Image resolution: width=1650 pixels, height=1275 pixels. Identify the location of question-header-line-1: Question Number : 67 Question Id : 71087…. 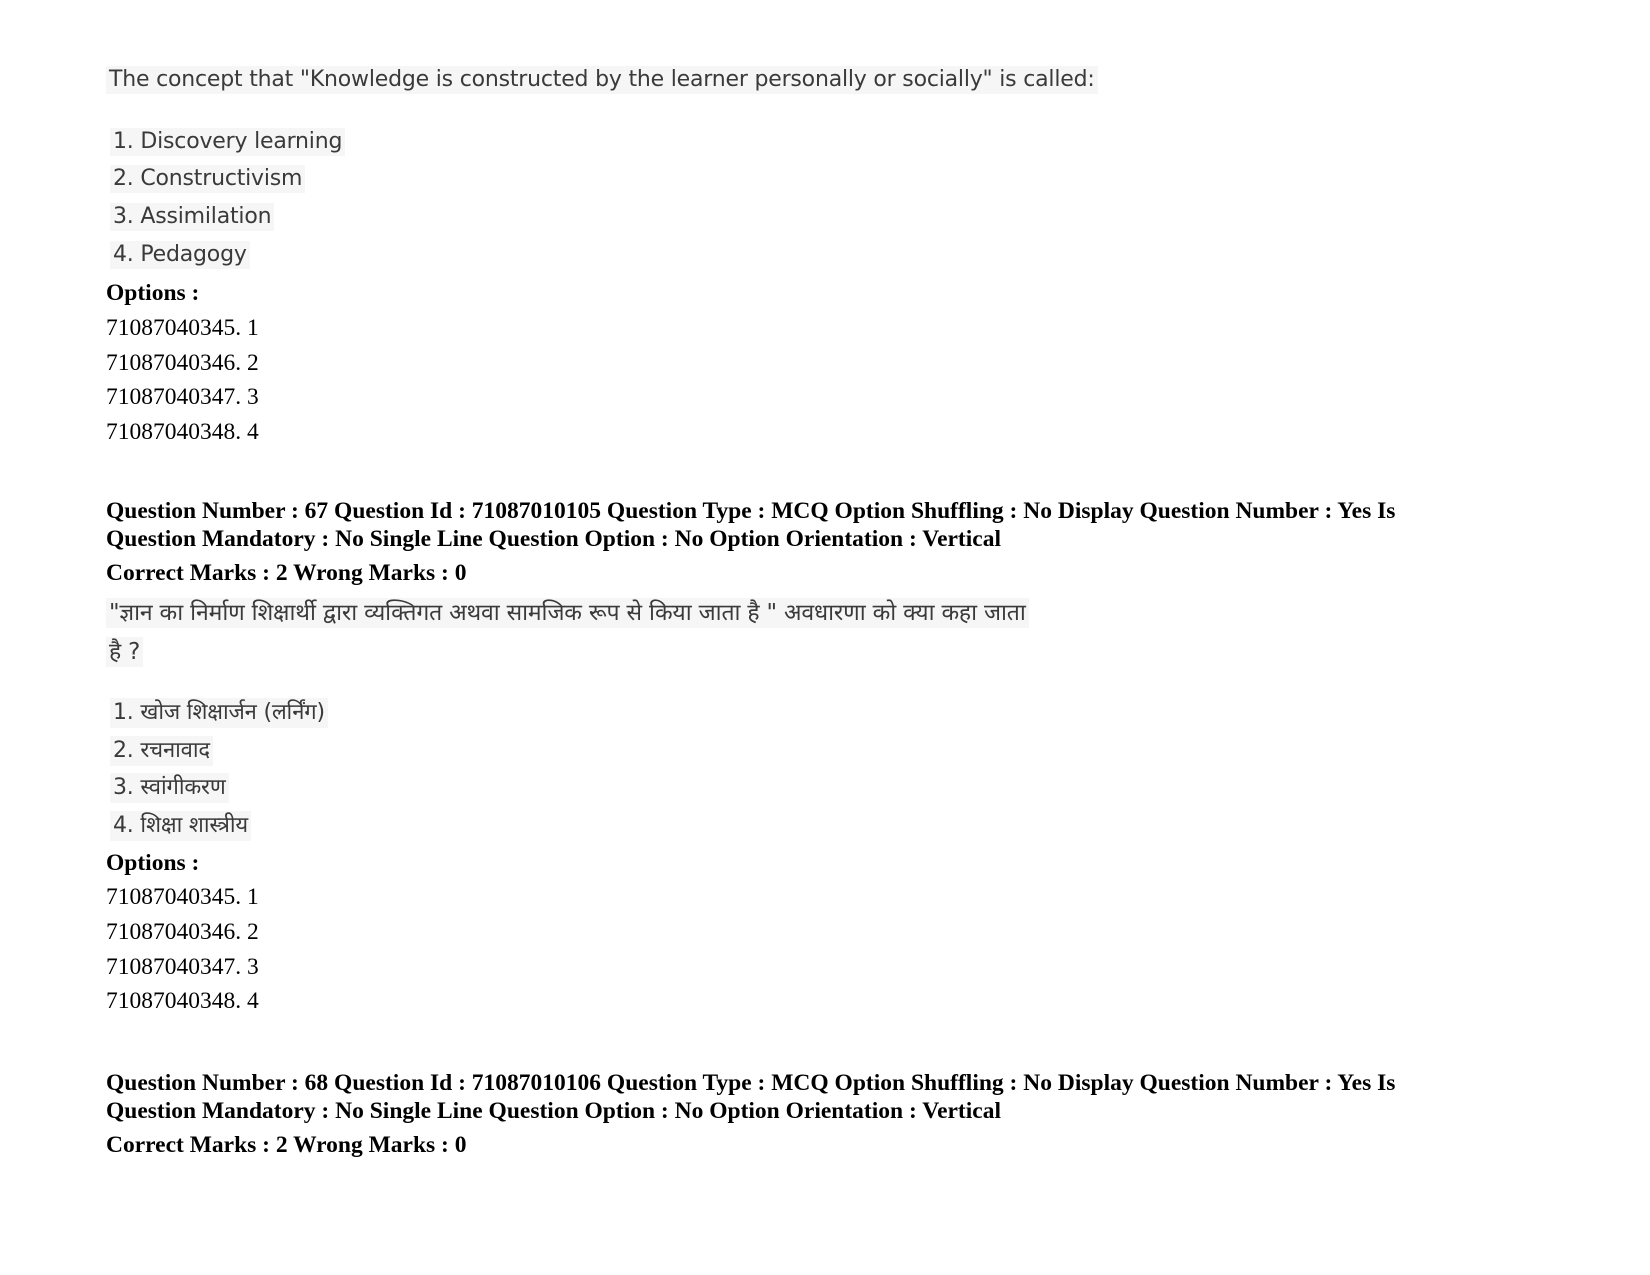
(751, 511).